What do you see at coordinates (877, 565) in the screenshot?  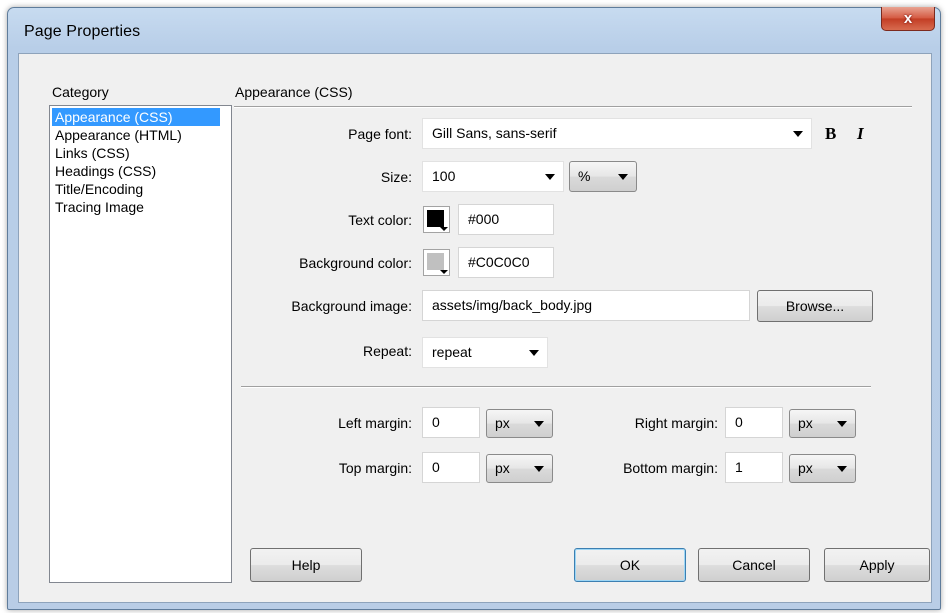 I see `apply-button: Apply` at bounding box center [877, 565].